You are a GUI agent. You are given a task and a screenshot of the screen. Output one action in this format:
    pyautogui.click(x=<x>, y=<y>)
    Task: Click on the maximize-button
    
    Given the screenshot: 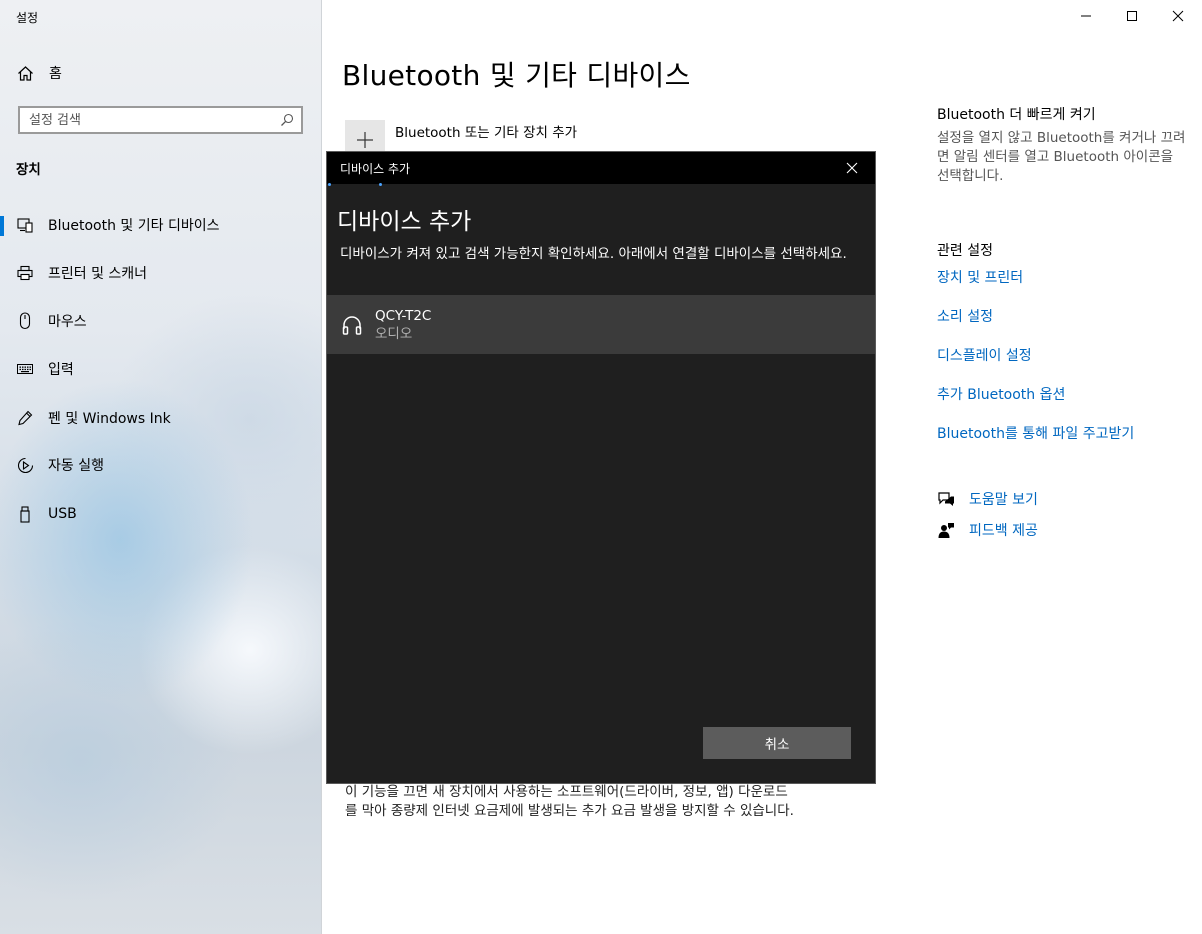 What is the action you would take?
    pyautogui.click(x=1132, y=16)
    